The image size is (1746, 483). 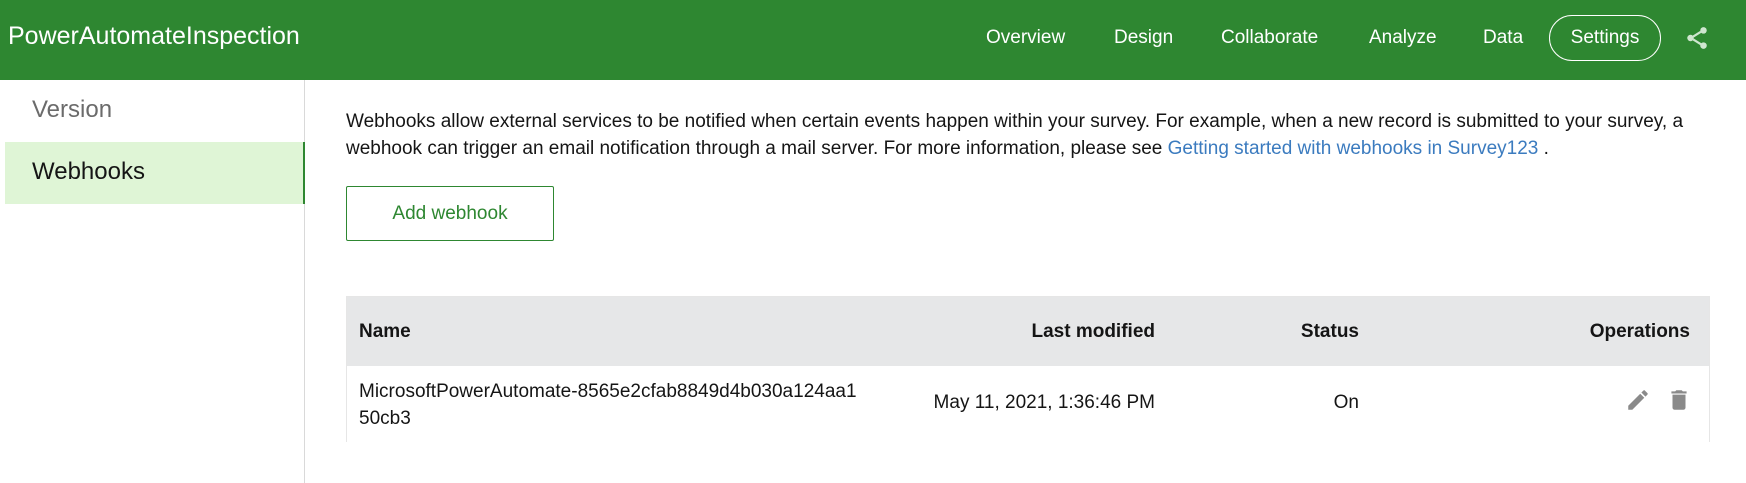 I want to click on webhook-name-line2: 50cb3, so click(x=385, y=418).